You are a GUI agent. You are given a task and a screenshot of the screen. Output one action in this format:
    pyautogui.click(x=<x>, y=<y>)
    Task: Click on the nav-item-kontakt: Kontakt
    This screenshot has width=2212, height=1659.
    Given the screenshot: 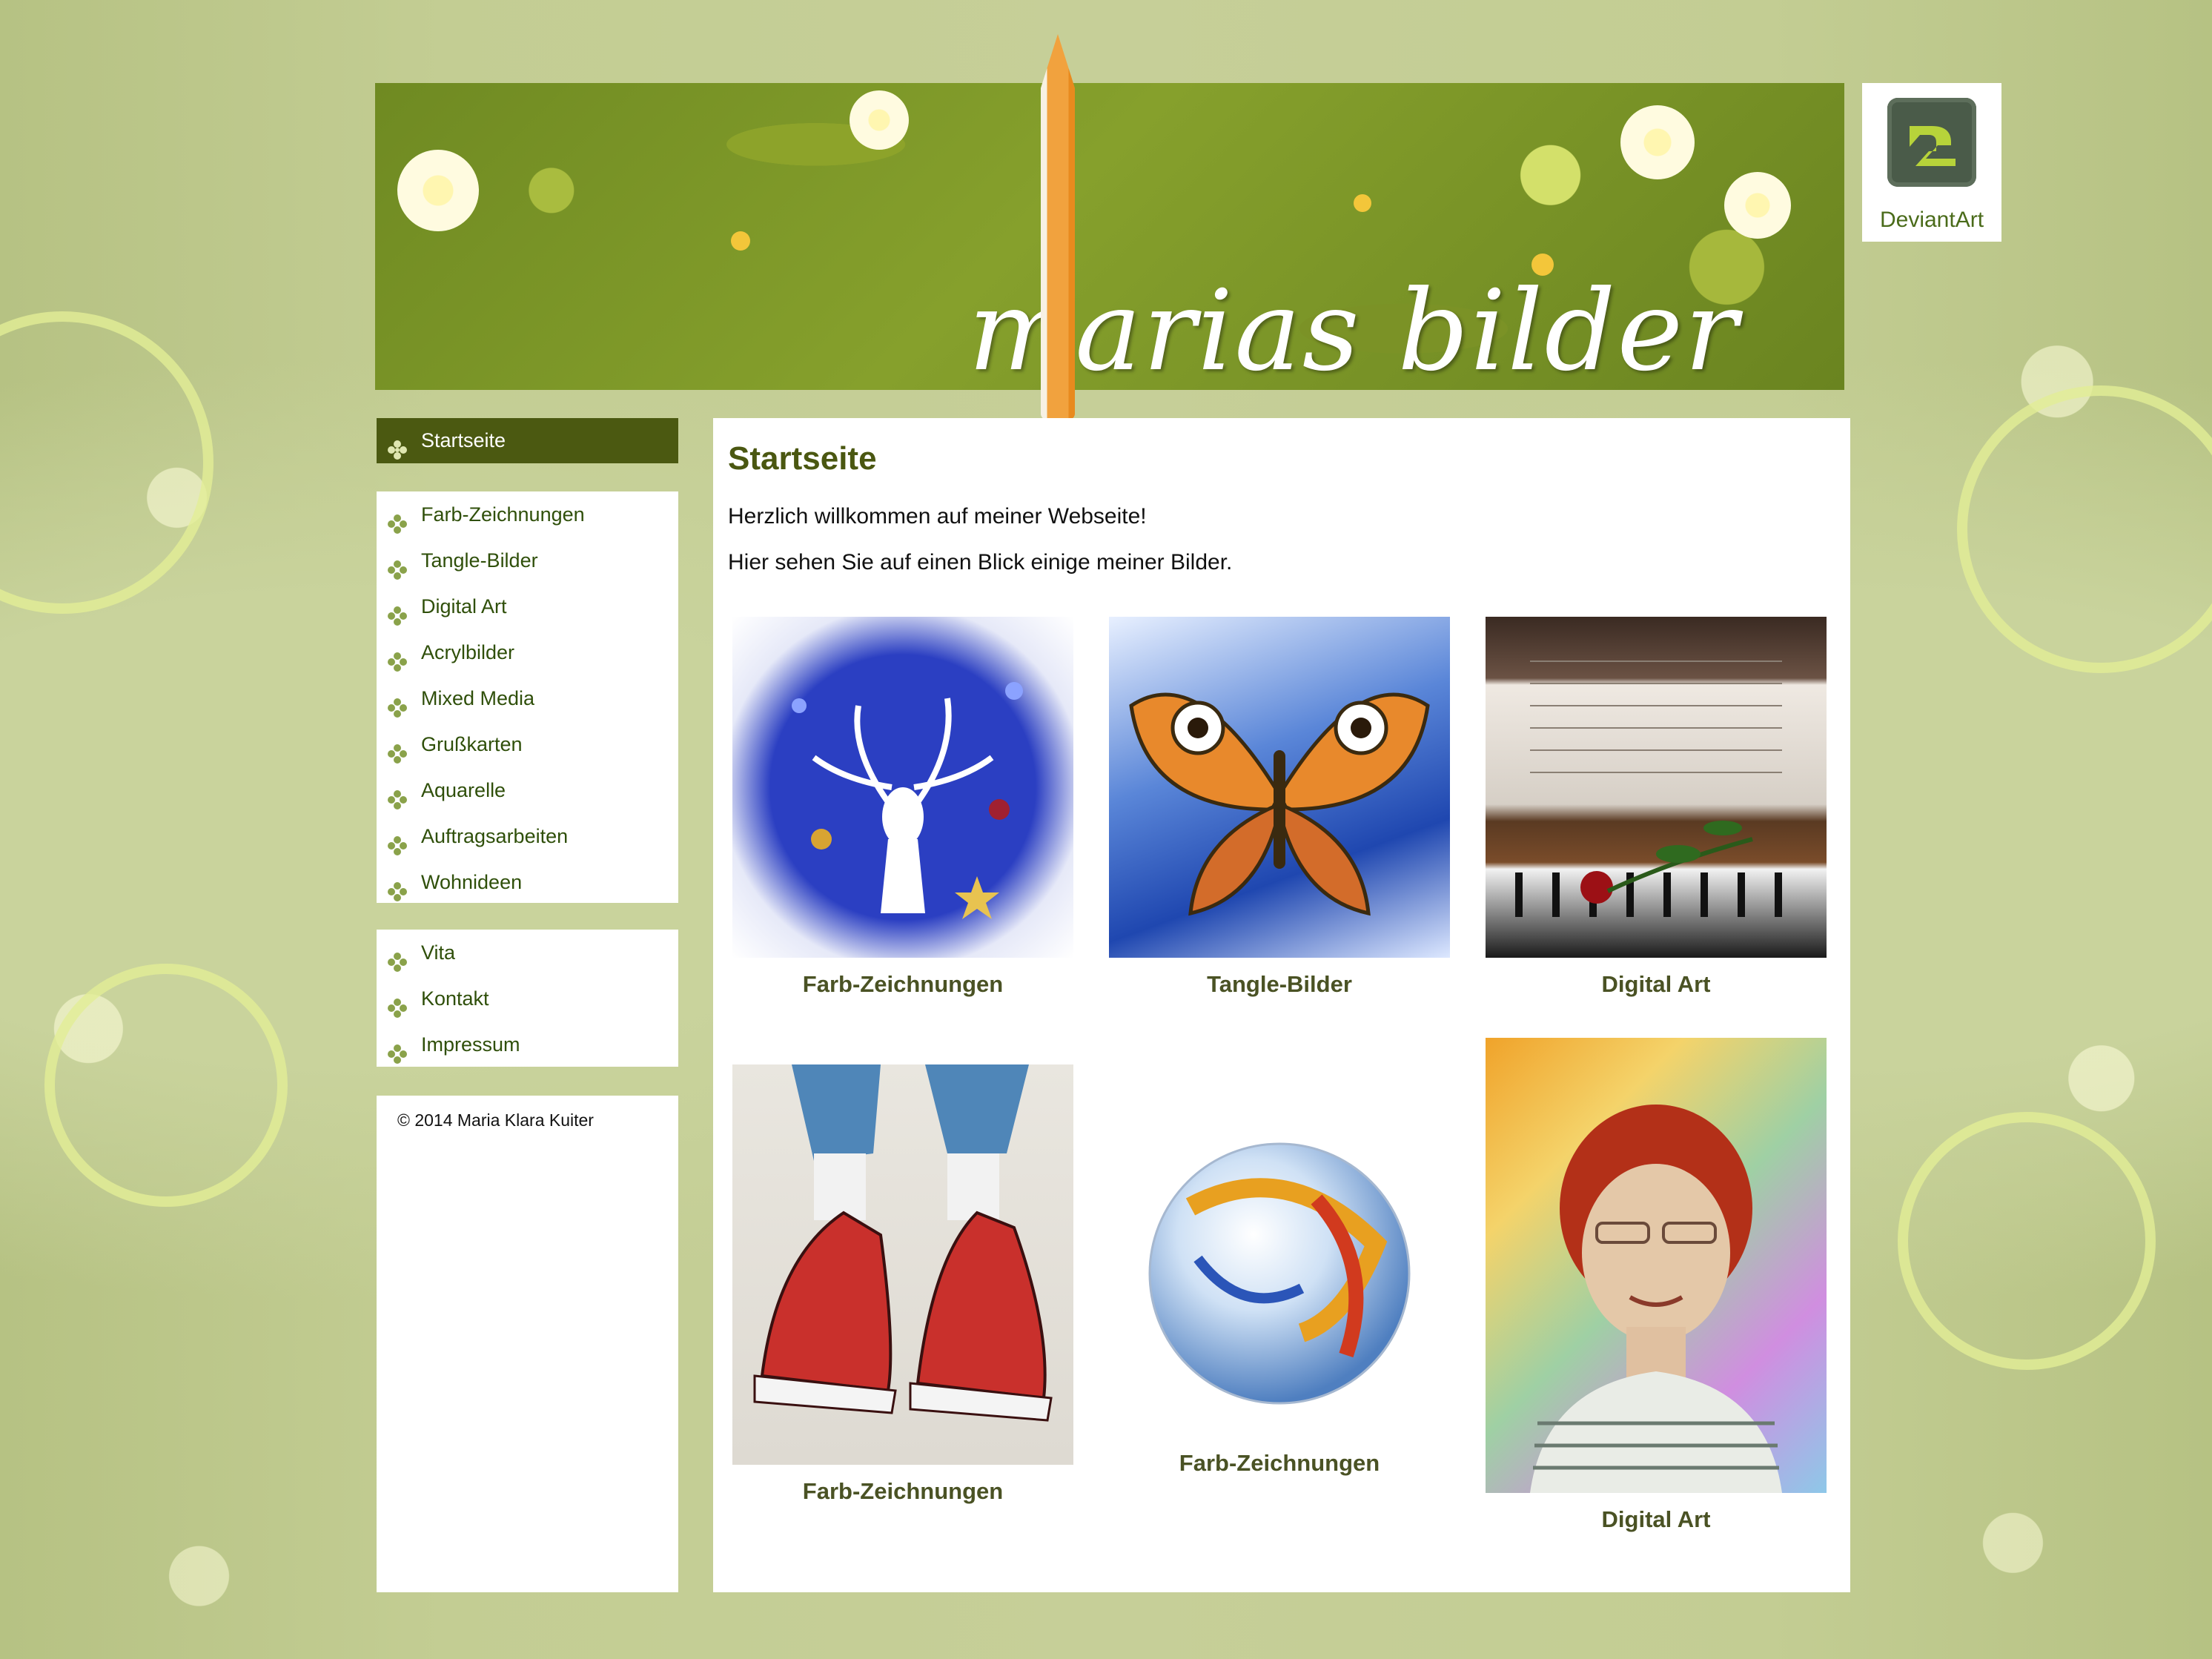 What is the action you would take?
    pyautogui.click(x=528, y=999)
    